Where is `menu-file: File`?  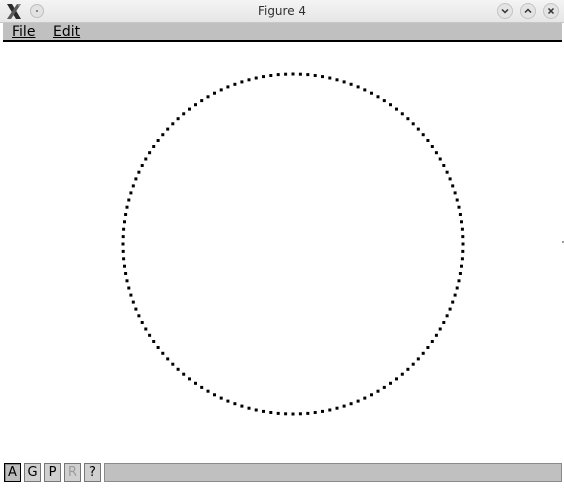 menu-file: File is located at coordinates (23, 32).